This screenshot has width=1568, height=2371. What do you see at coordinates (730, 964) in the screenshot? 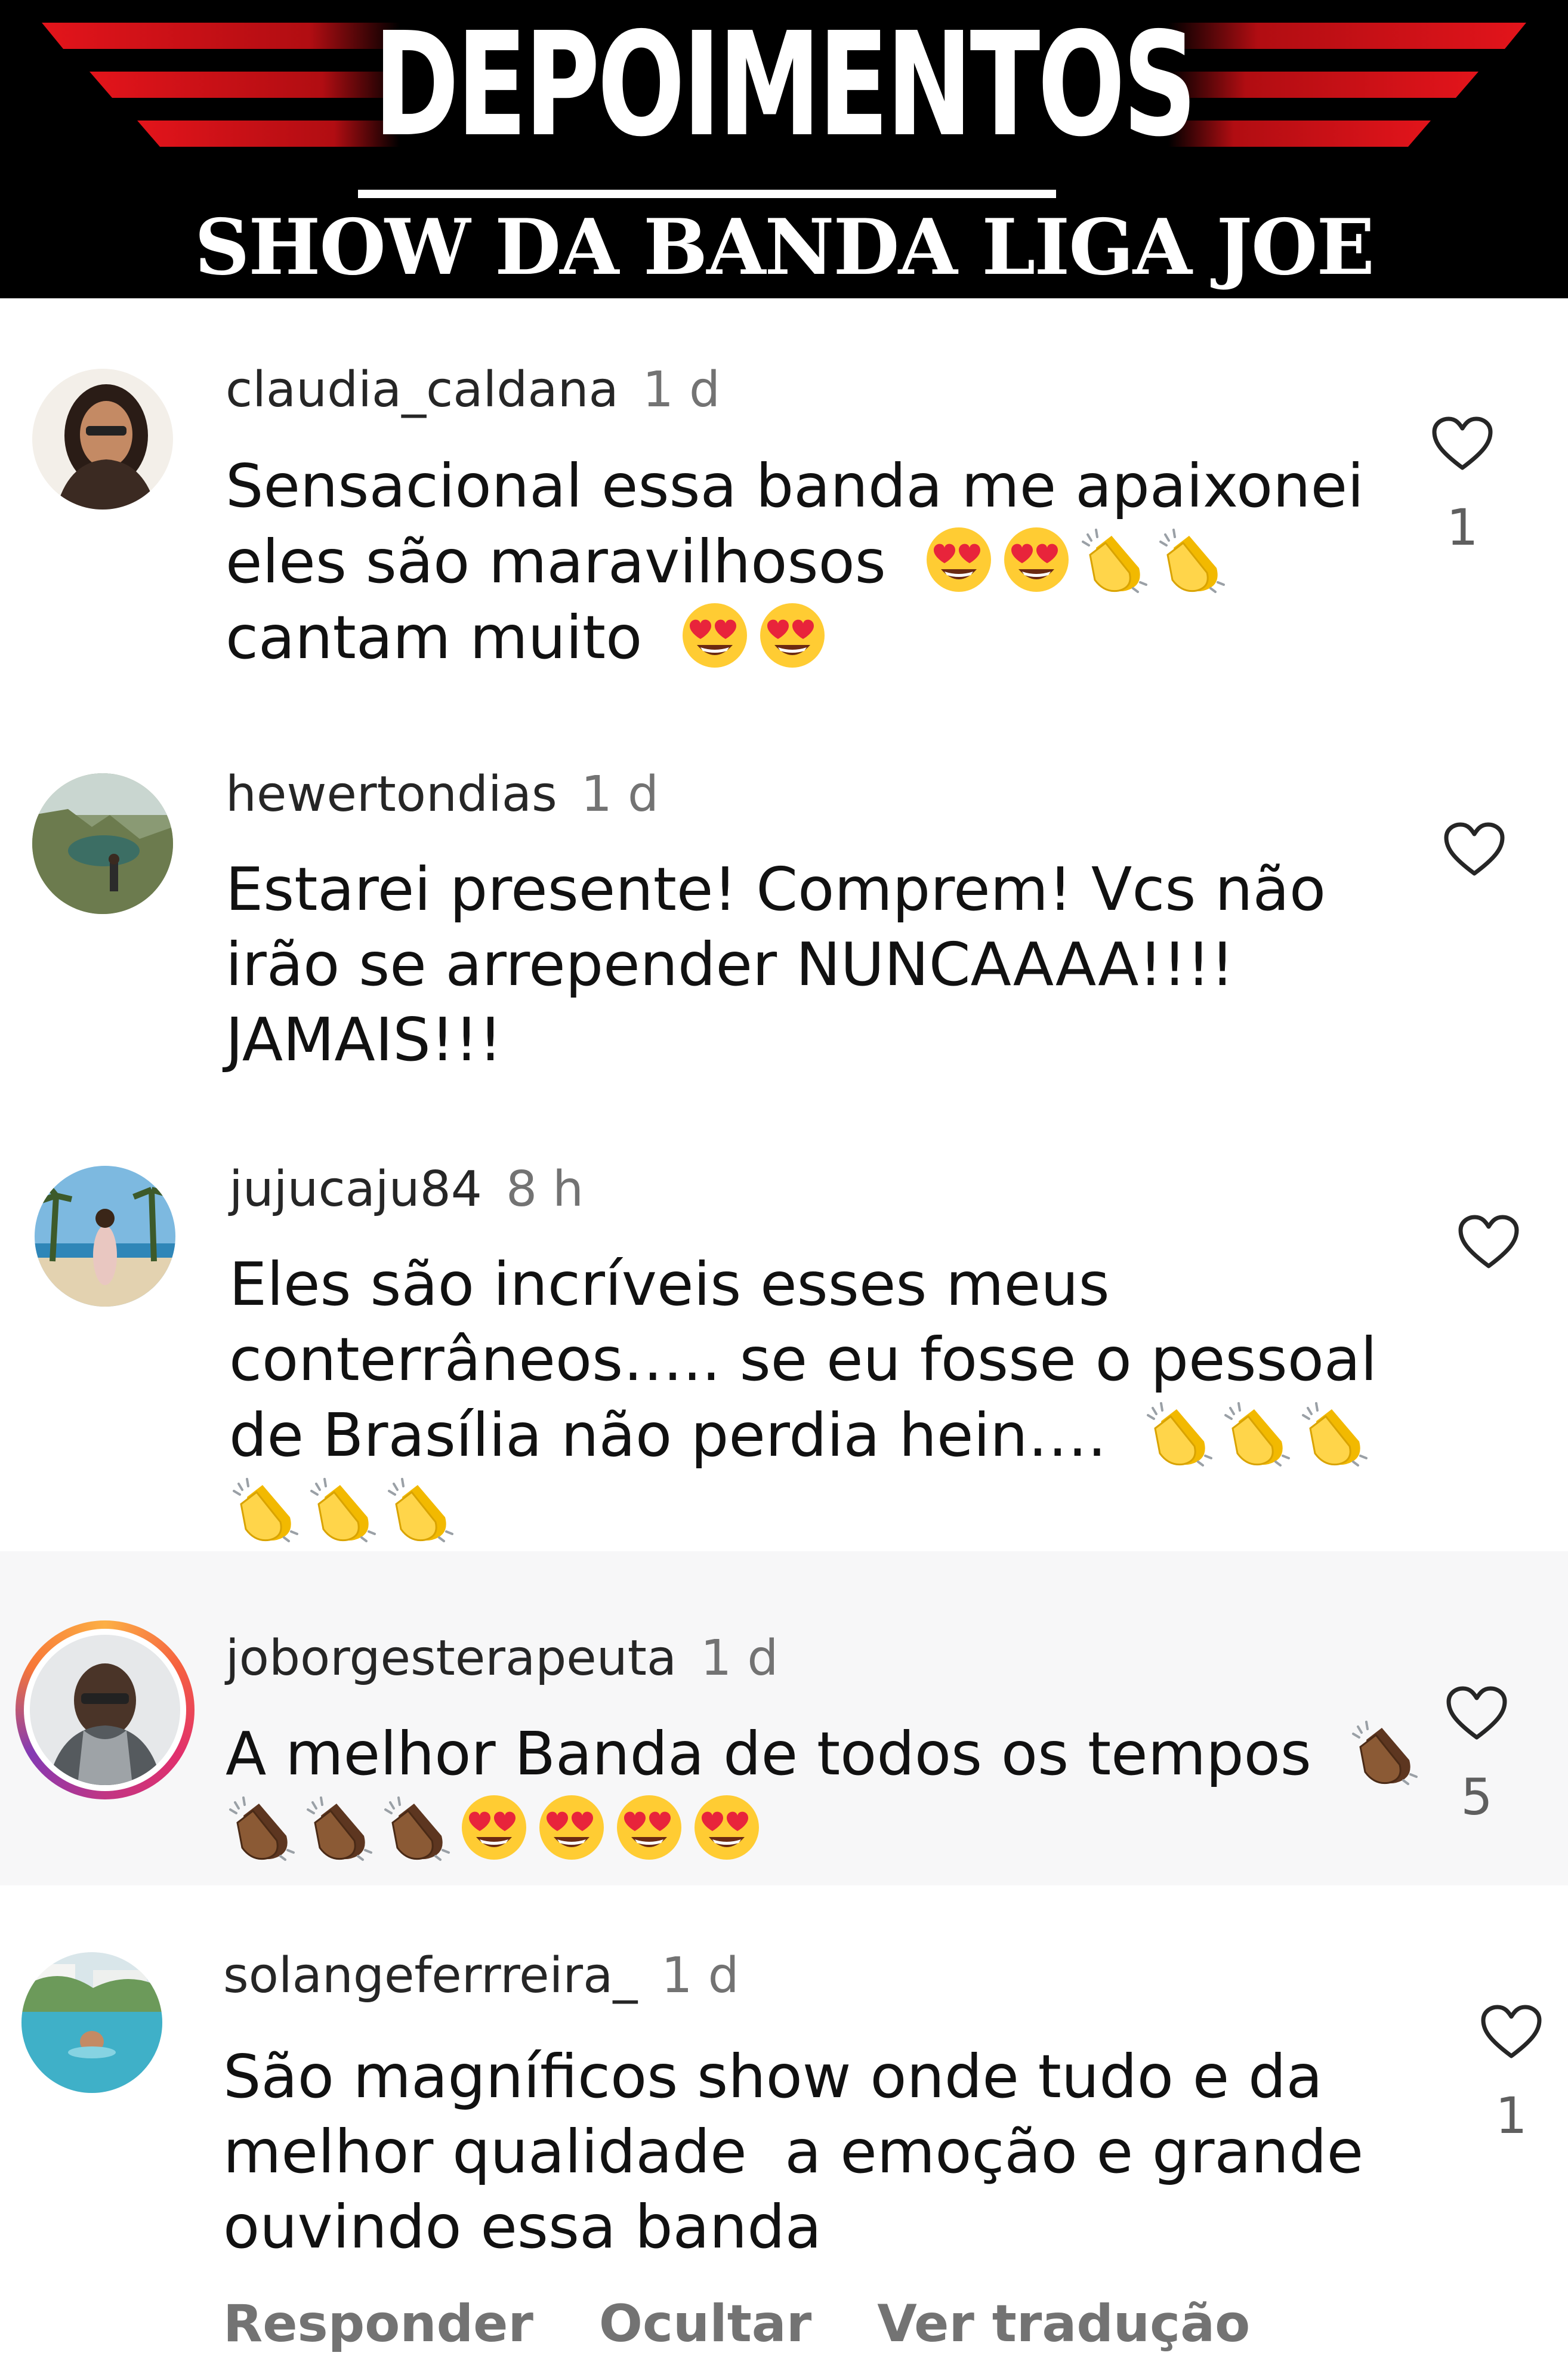
I see `comment-line: irão se arrepender NUNCAAAA!!!!` at bounding box center [730, 964].